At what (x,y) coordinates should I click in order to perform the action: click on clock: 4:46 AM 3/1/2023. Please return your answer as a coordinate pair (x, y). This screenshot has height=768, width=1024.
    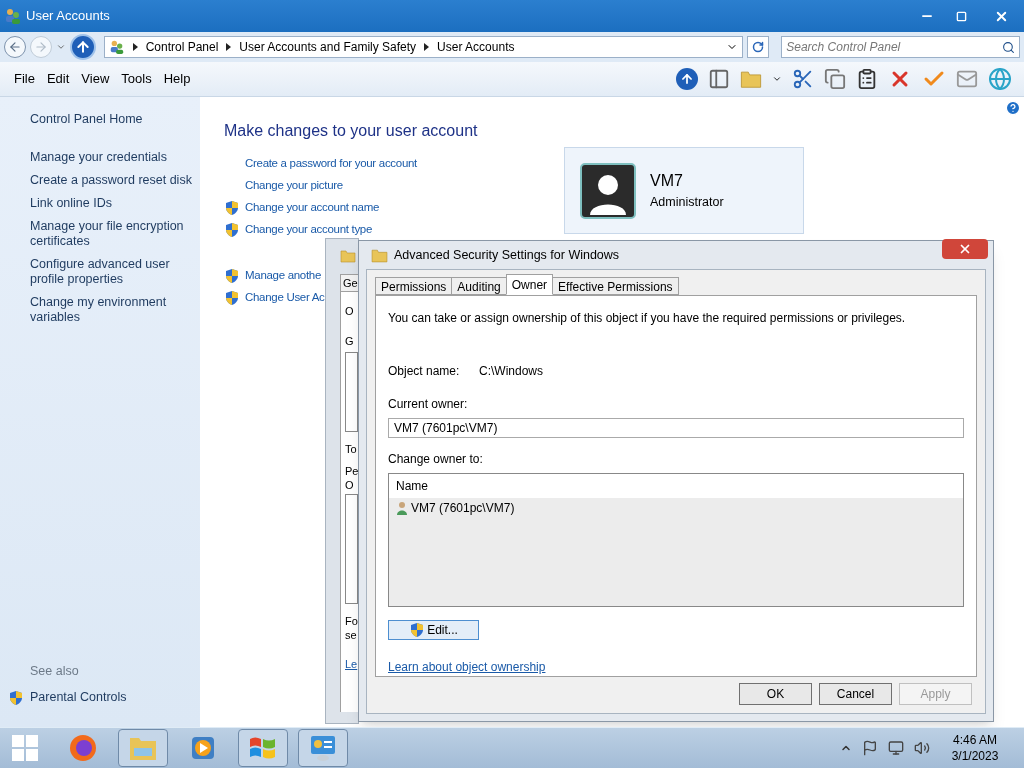
    Looking at the image, I should click on (975, 748).